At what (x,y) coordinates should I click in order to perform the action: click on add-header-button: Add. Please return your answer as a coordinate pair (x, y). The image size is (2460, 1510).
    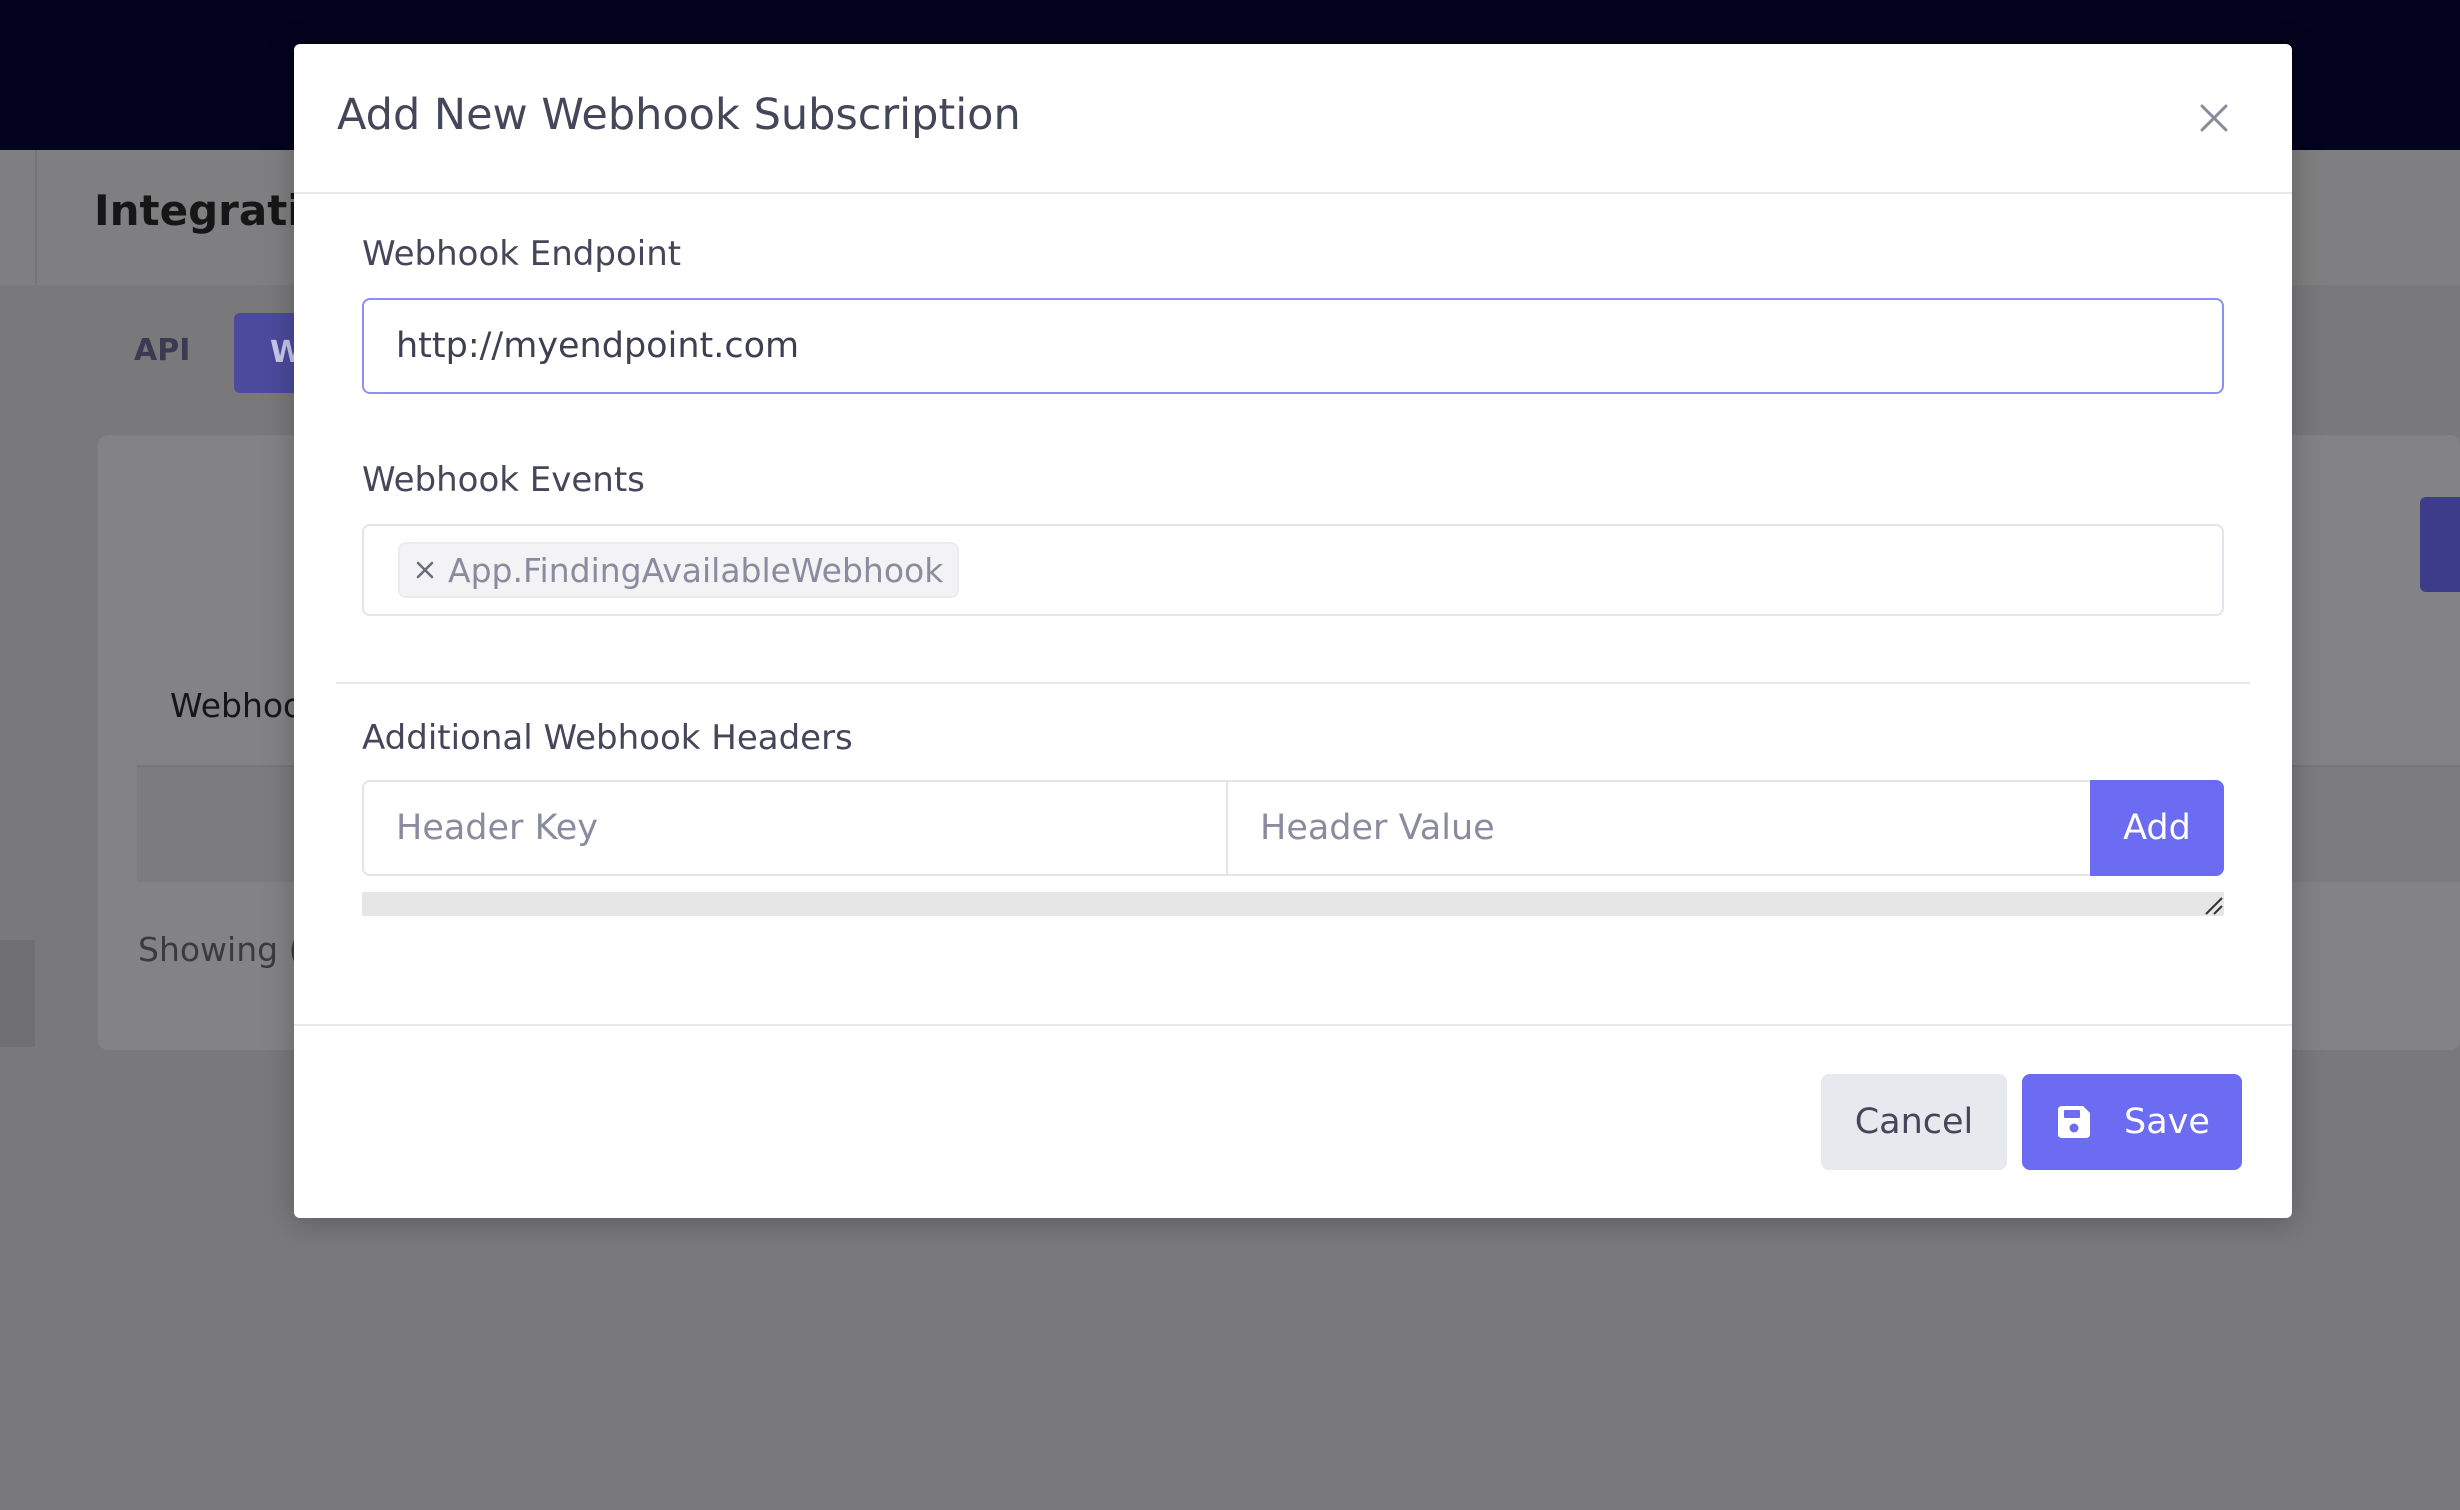
    Looking at the image, I should click on (2157, 828).